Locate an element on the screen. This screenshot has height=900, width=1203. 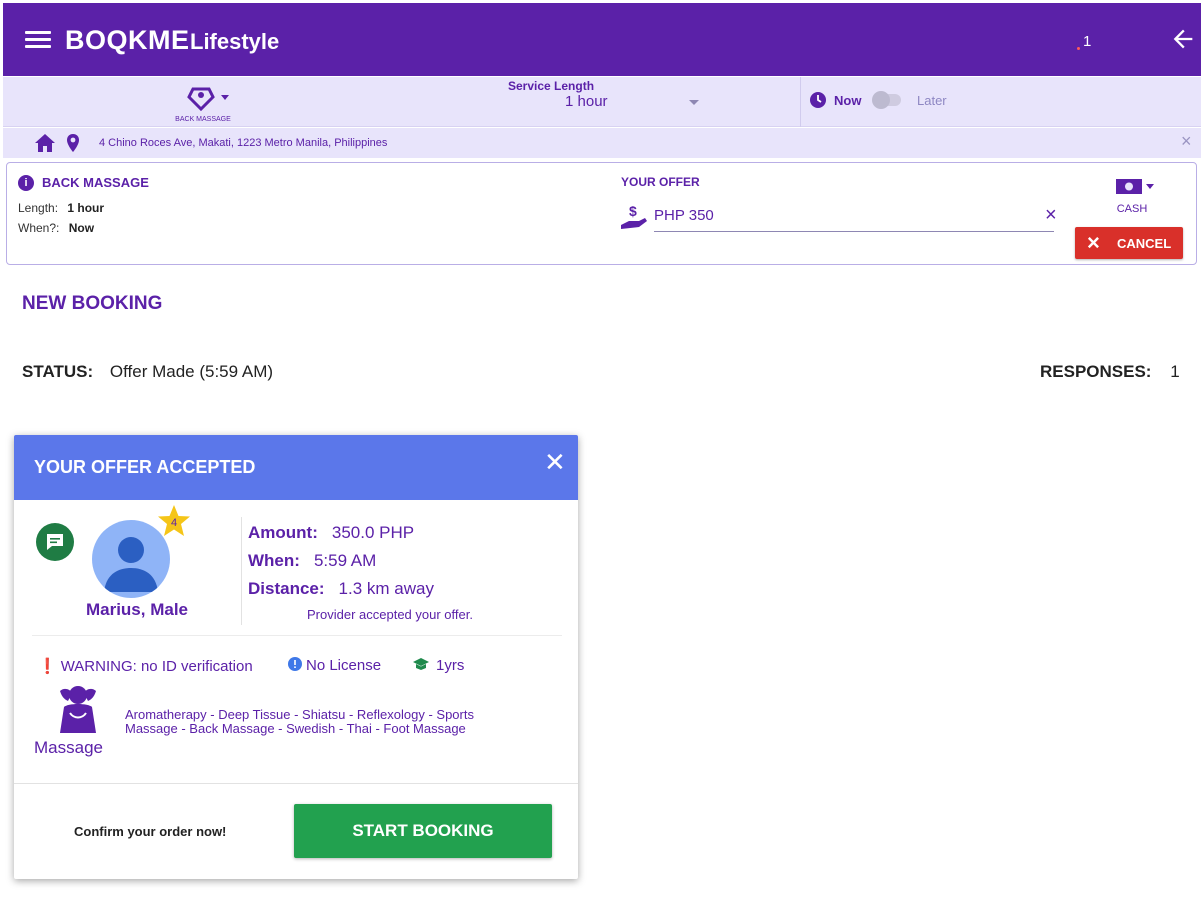
payment-method-label: CASH is located at coordinates (1132, 209).